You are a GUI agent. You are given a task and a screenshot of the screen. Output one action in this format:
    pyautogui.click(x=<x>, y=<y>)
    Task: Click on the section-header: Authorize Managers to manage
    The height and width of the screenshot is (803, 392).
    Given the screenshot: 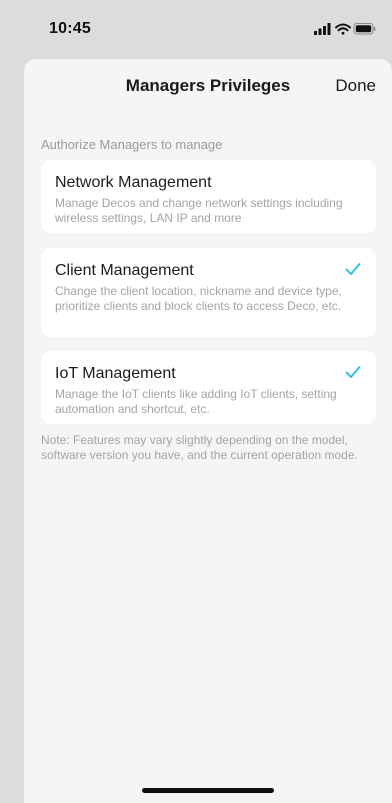 What is the action you would take?
    pyautogui.click(x=132, y=144)
    